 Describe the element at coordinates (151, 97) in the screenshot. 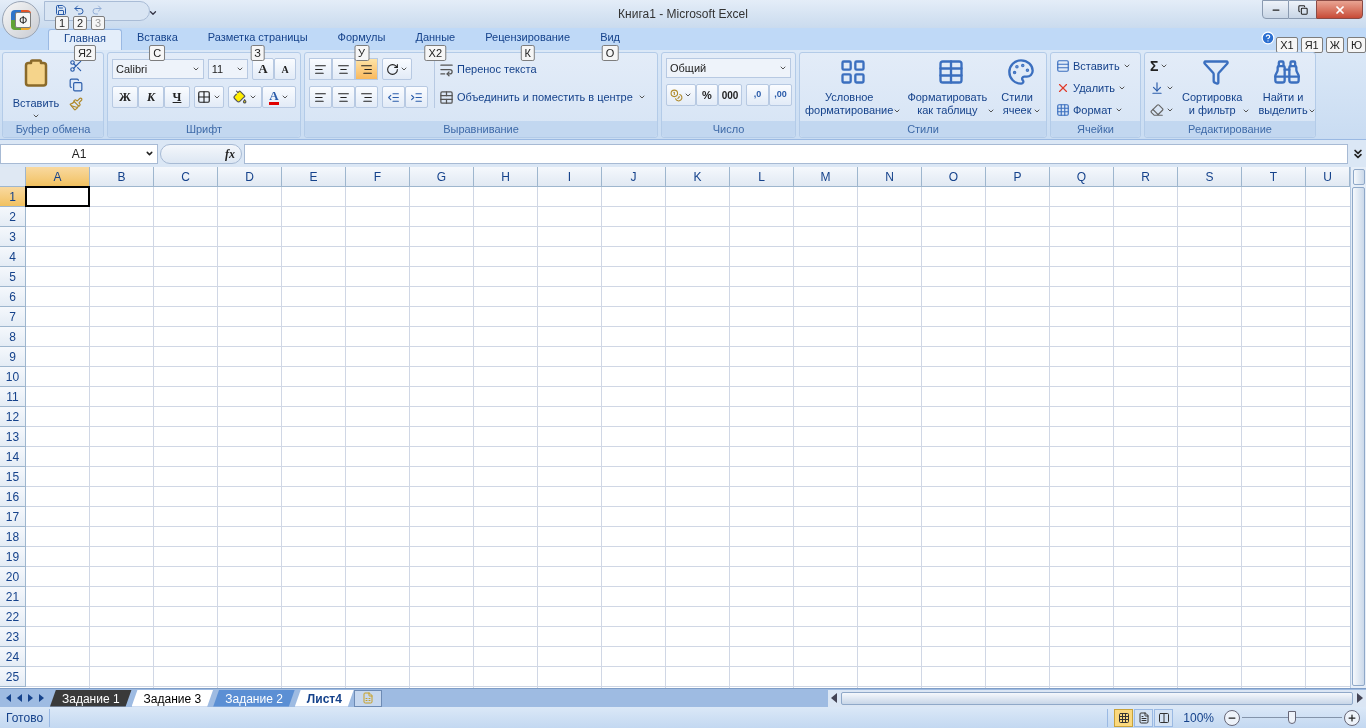

I see `italic-button: К` at that location.